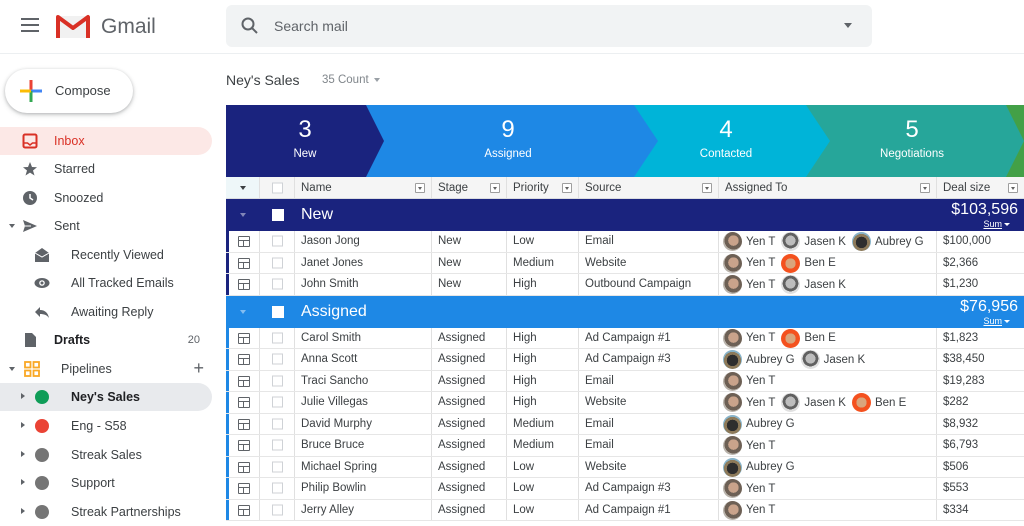 The height and width of the screenshot is (526, 1024). What do you see at coordinates (625, 215) in the screenshot?
I see `group-header-new: New $103,596 Sum` at bounding box center [625, 215].